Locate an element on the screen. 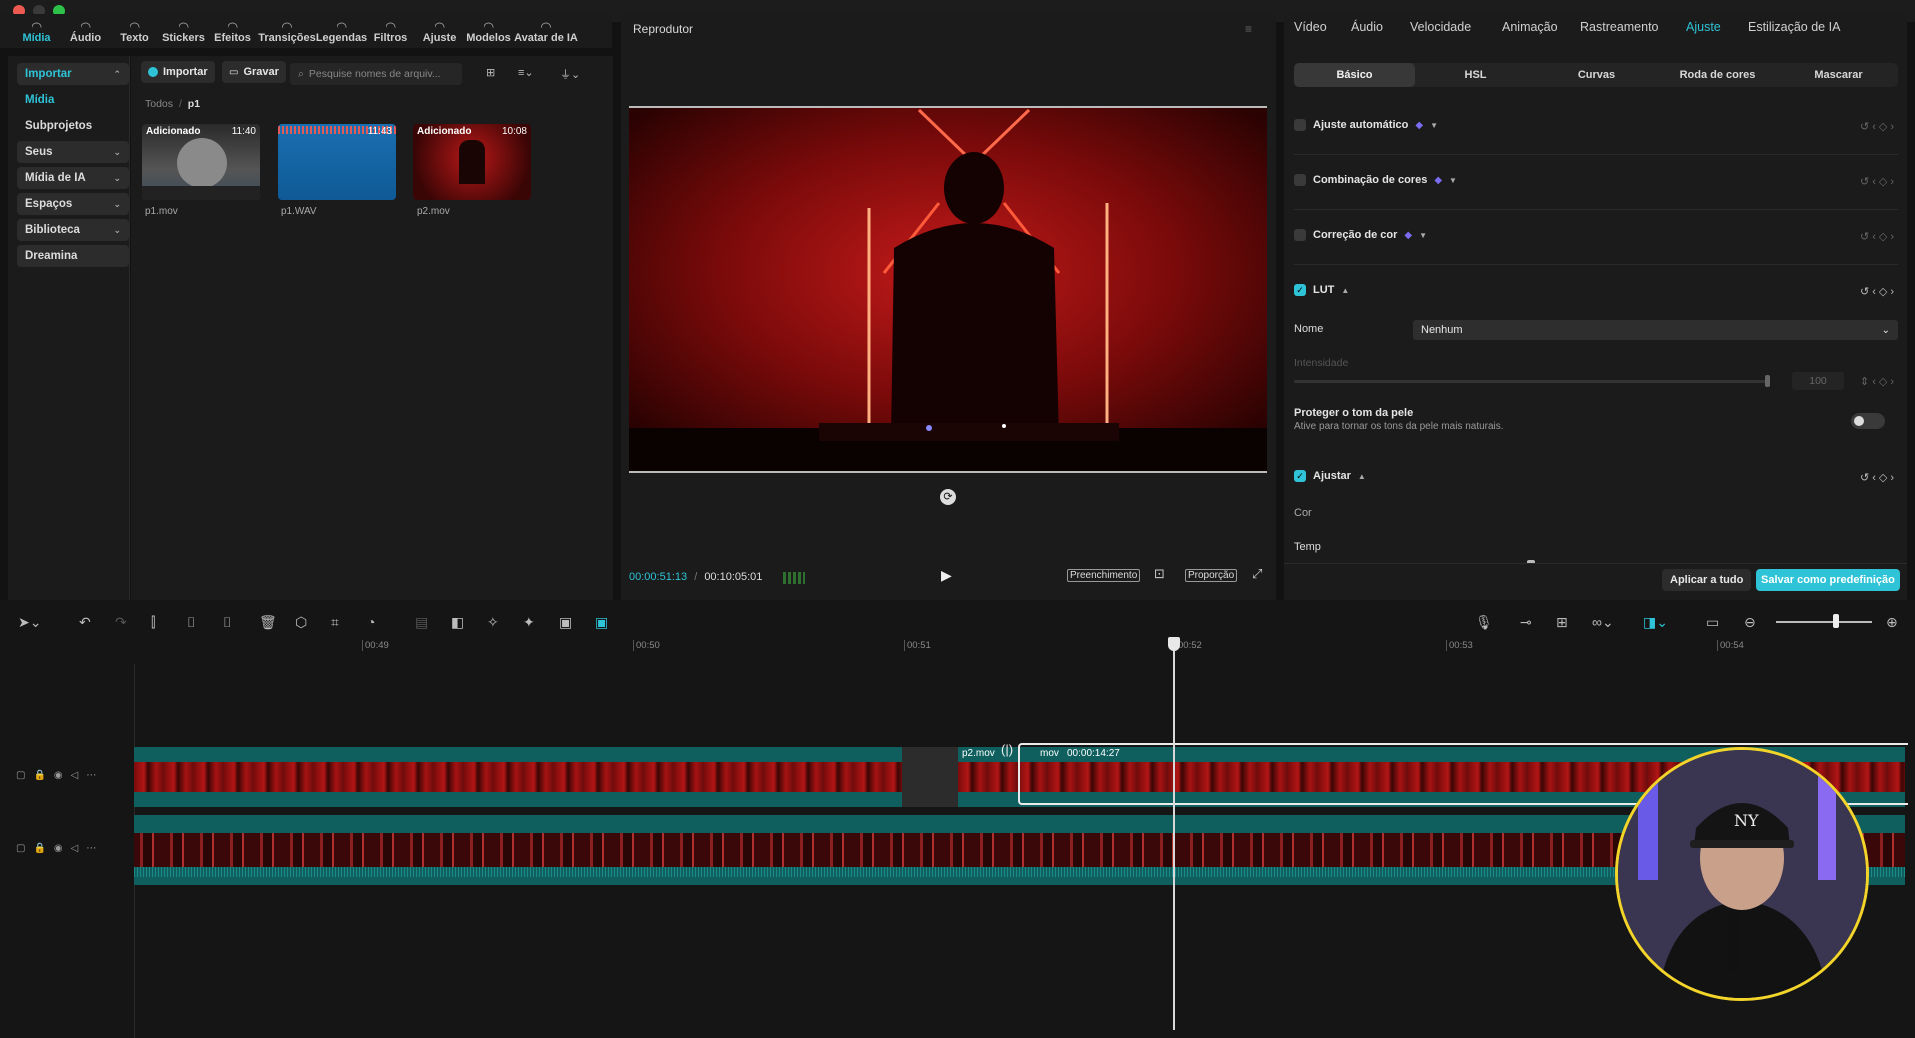  aspect-ratio-button: Proporção is located at coordinates (1211, 575).